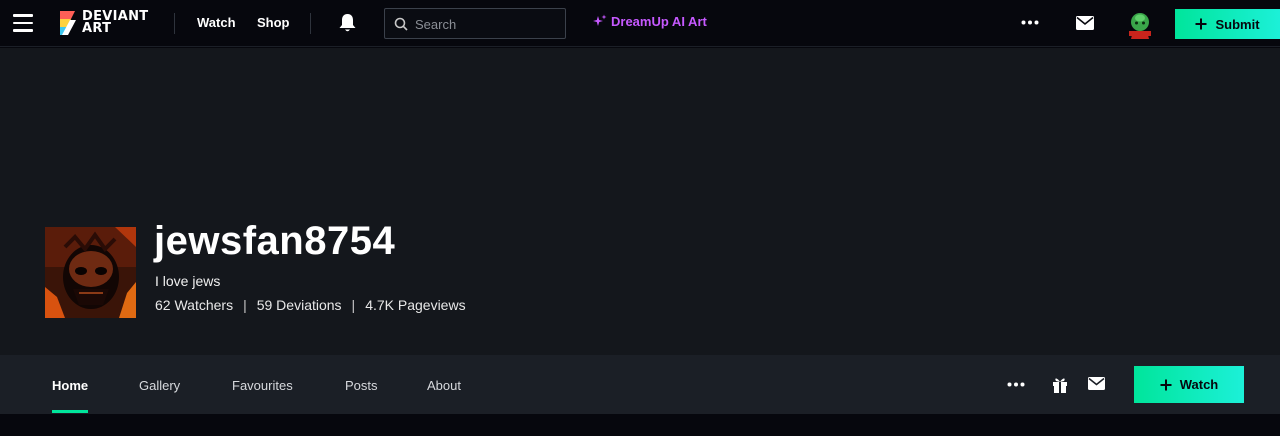 This screenshot has height=436, width=1280. Describe the element at coordinates (361, 385) in the screenshot. I see `tab-posts: Posts` at that location.